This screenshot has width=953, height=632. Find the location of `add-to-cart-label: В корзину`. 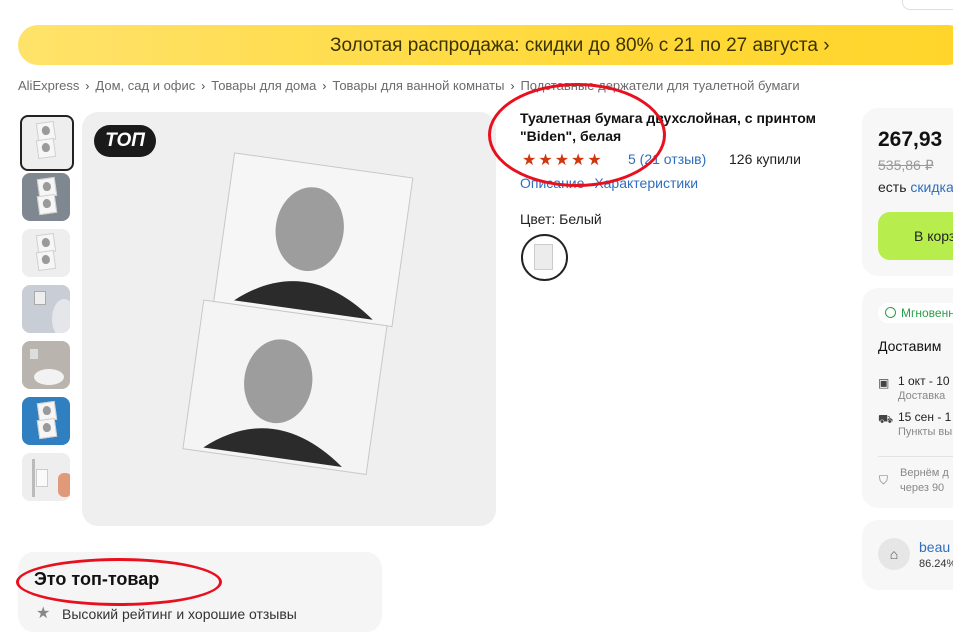

add-to-cart-label: В корзину is located at coordinates (933, 236).